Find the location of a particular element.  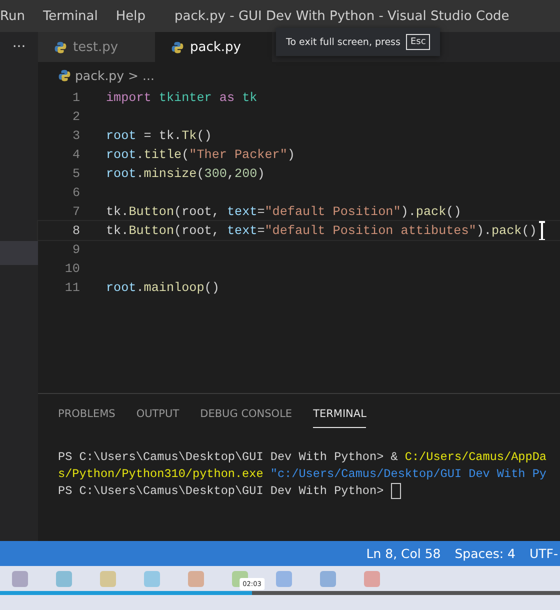

line-number: 9 is located at coordinates (75, 249).